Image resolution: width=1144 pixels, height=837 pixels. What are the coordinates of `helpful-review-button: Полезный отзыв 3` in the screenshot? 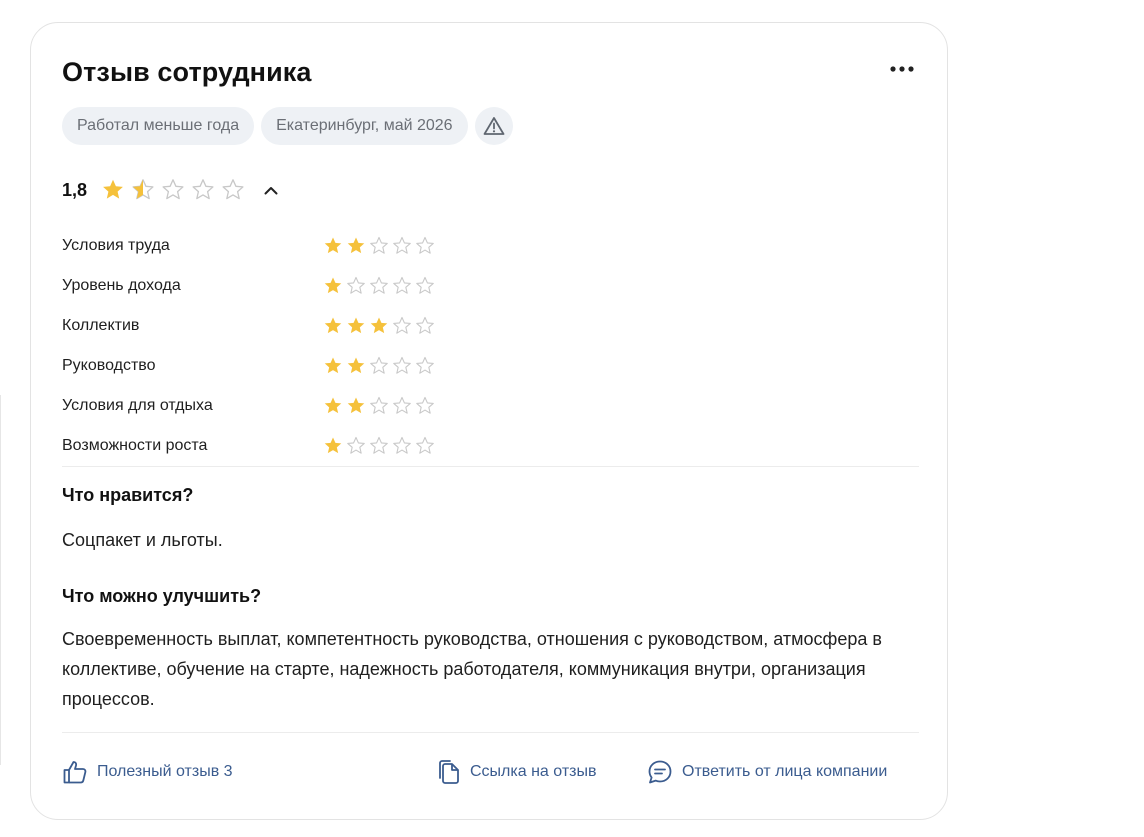 It's located at (147, 772).